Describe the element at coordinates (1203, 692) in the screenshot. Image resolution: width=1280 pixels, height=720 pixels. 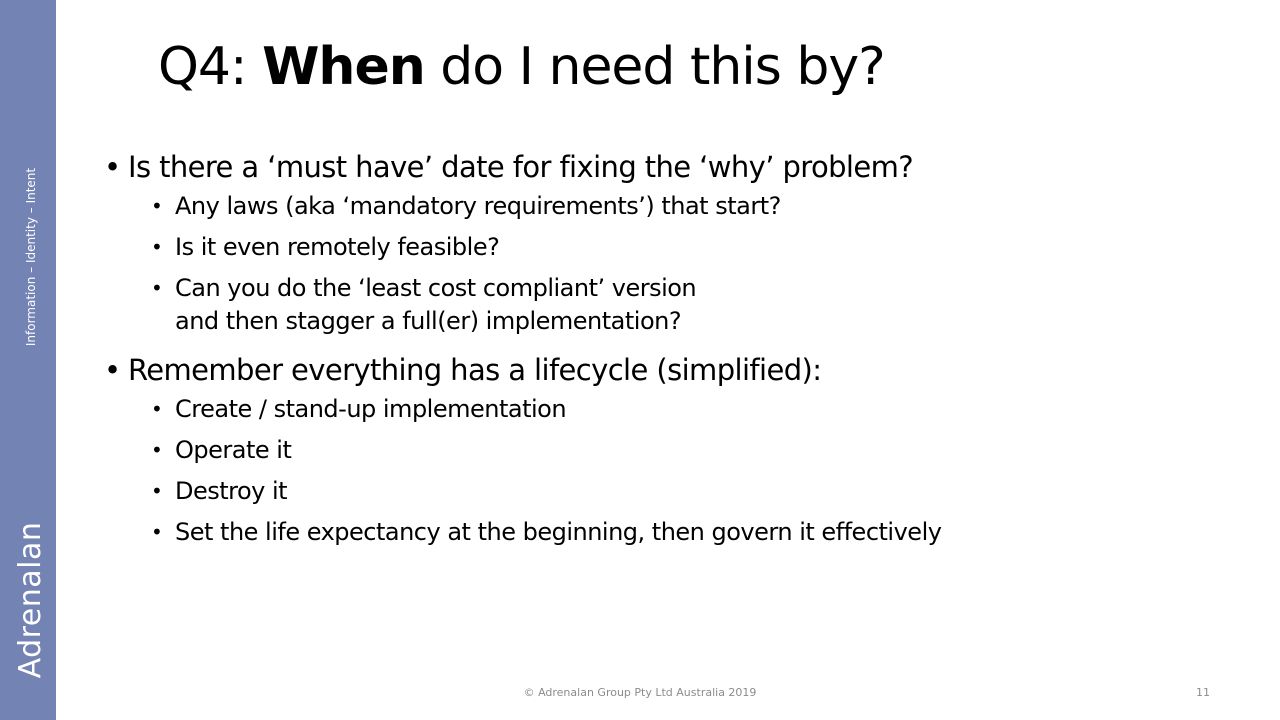
I see `page-number: 11` at that location.